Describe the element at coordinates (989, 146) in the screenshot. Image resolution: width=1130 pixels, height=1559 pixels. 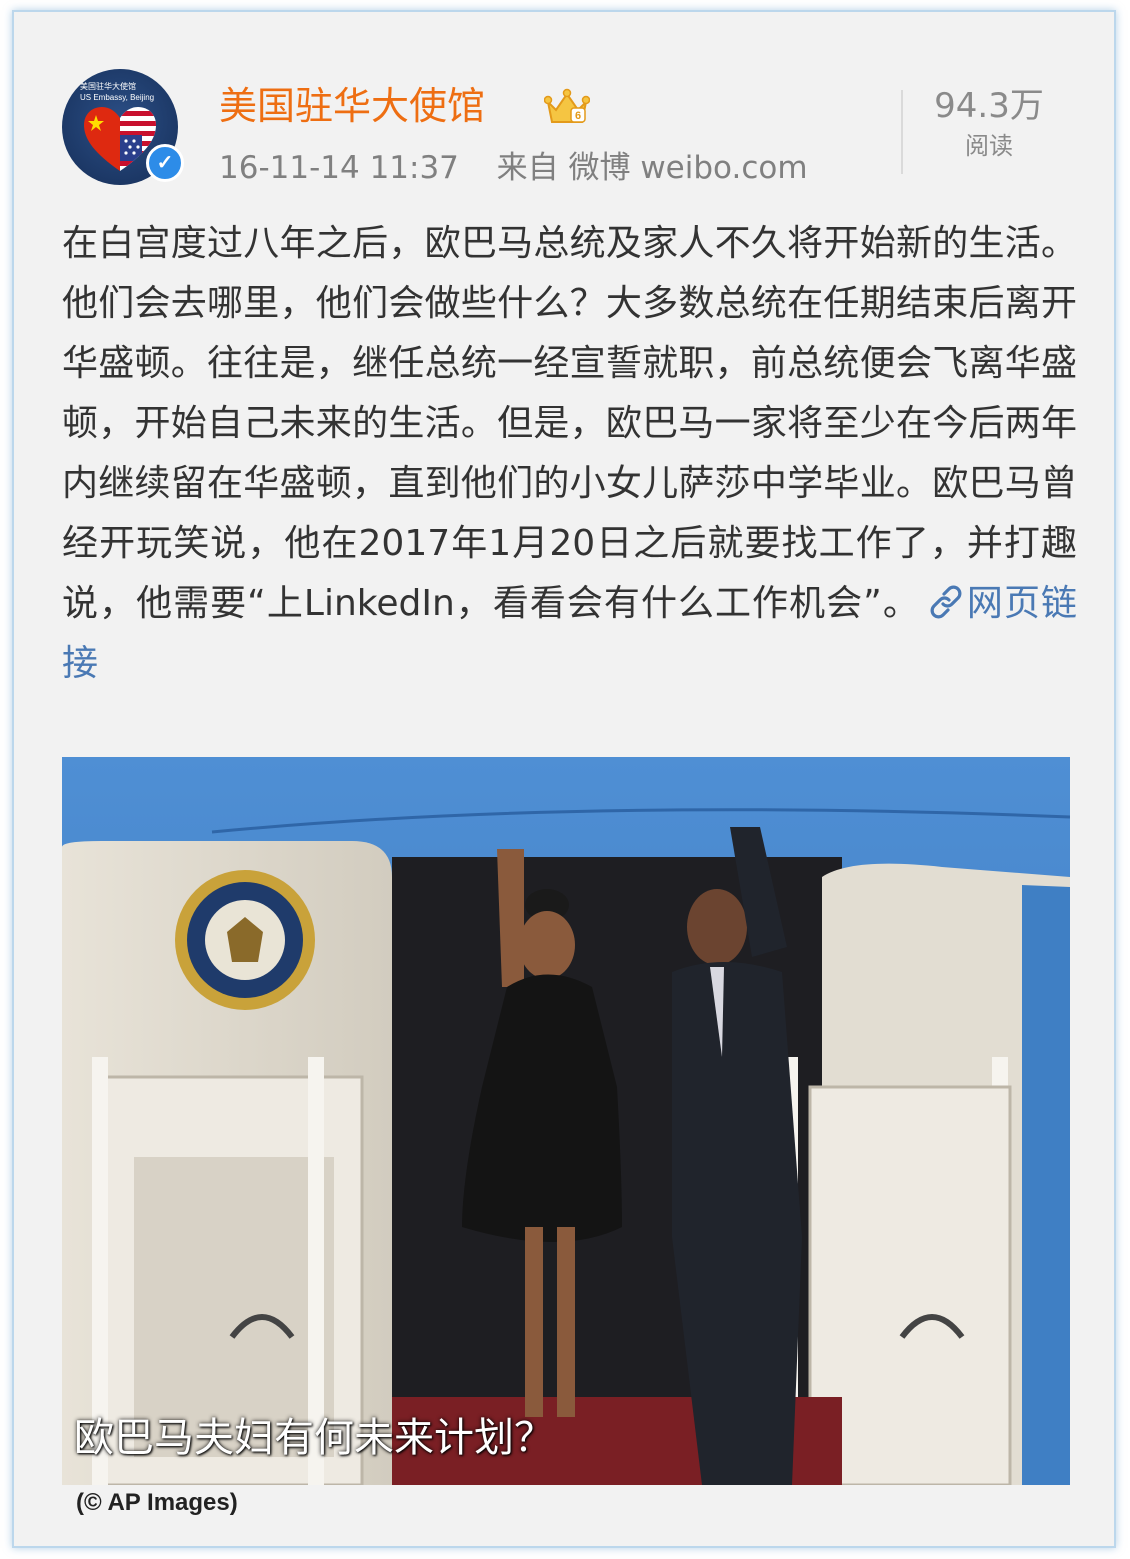
I see `read-label: 阅读` at that location.